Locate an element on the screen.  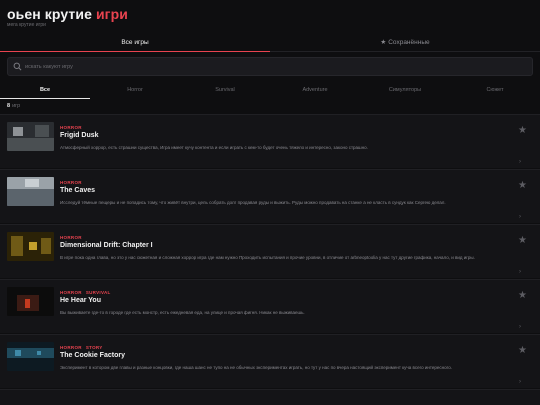
tab-all-games-label: Все игры is located at coordinates (135, 42).